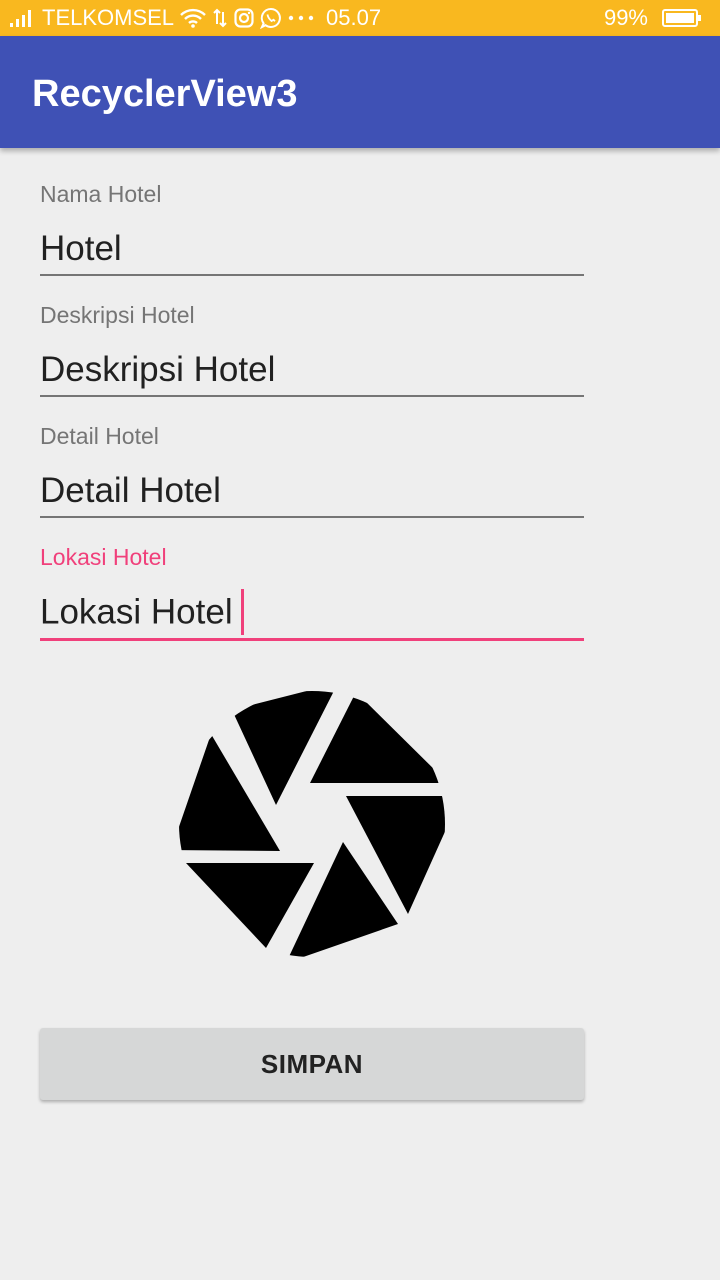 The height and width of the screenshot is (1280, 720). Describe the element at coordinates (136, 612) in the screenshot. I see `lokasi-hotel-value: Lokasi Hotel` at that location.